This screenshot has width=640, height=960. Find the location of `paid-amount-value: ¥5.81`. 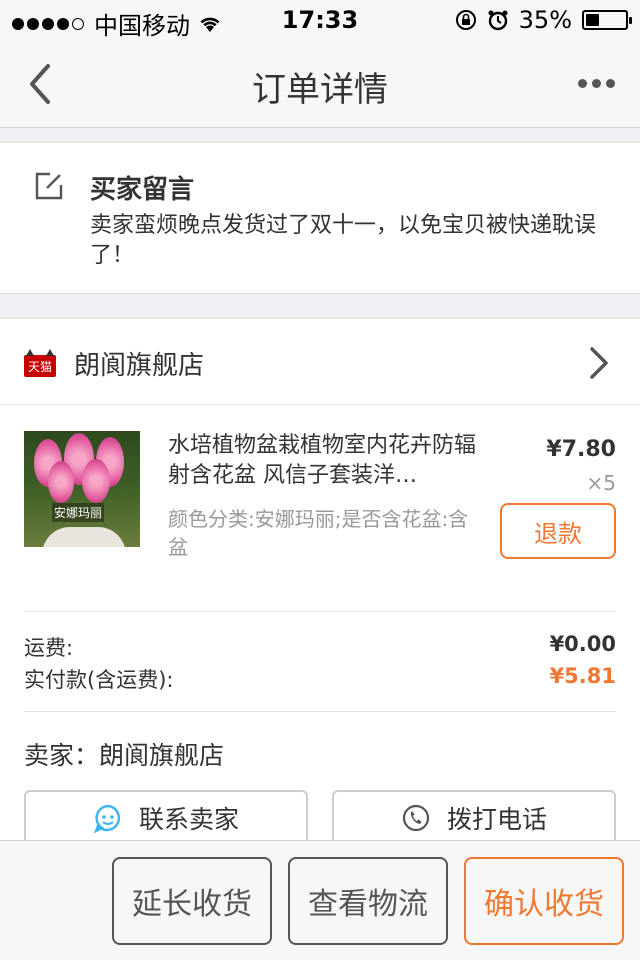

paid-amount-value: ¥5.81 is located at coordinates (582, 676).